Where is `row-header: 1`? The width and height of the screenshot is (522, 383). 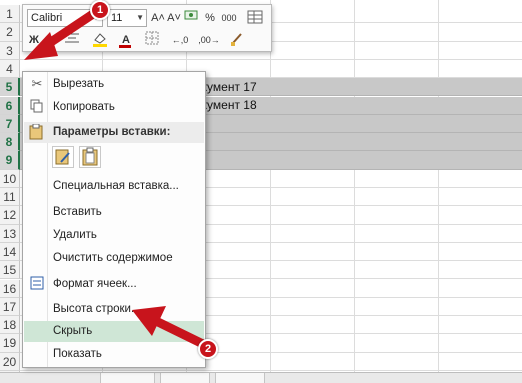
row-header: 1 is located at coordinates (10, 14).